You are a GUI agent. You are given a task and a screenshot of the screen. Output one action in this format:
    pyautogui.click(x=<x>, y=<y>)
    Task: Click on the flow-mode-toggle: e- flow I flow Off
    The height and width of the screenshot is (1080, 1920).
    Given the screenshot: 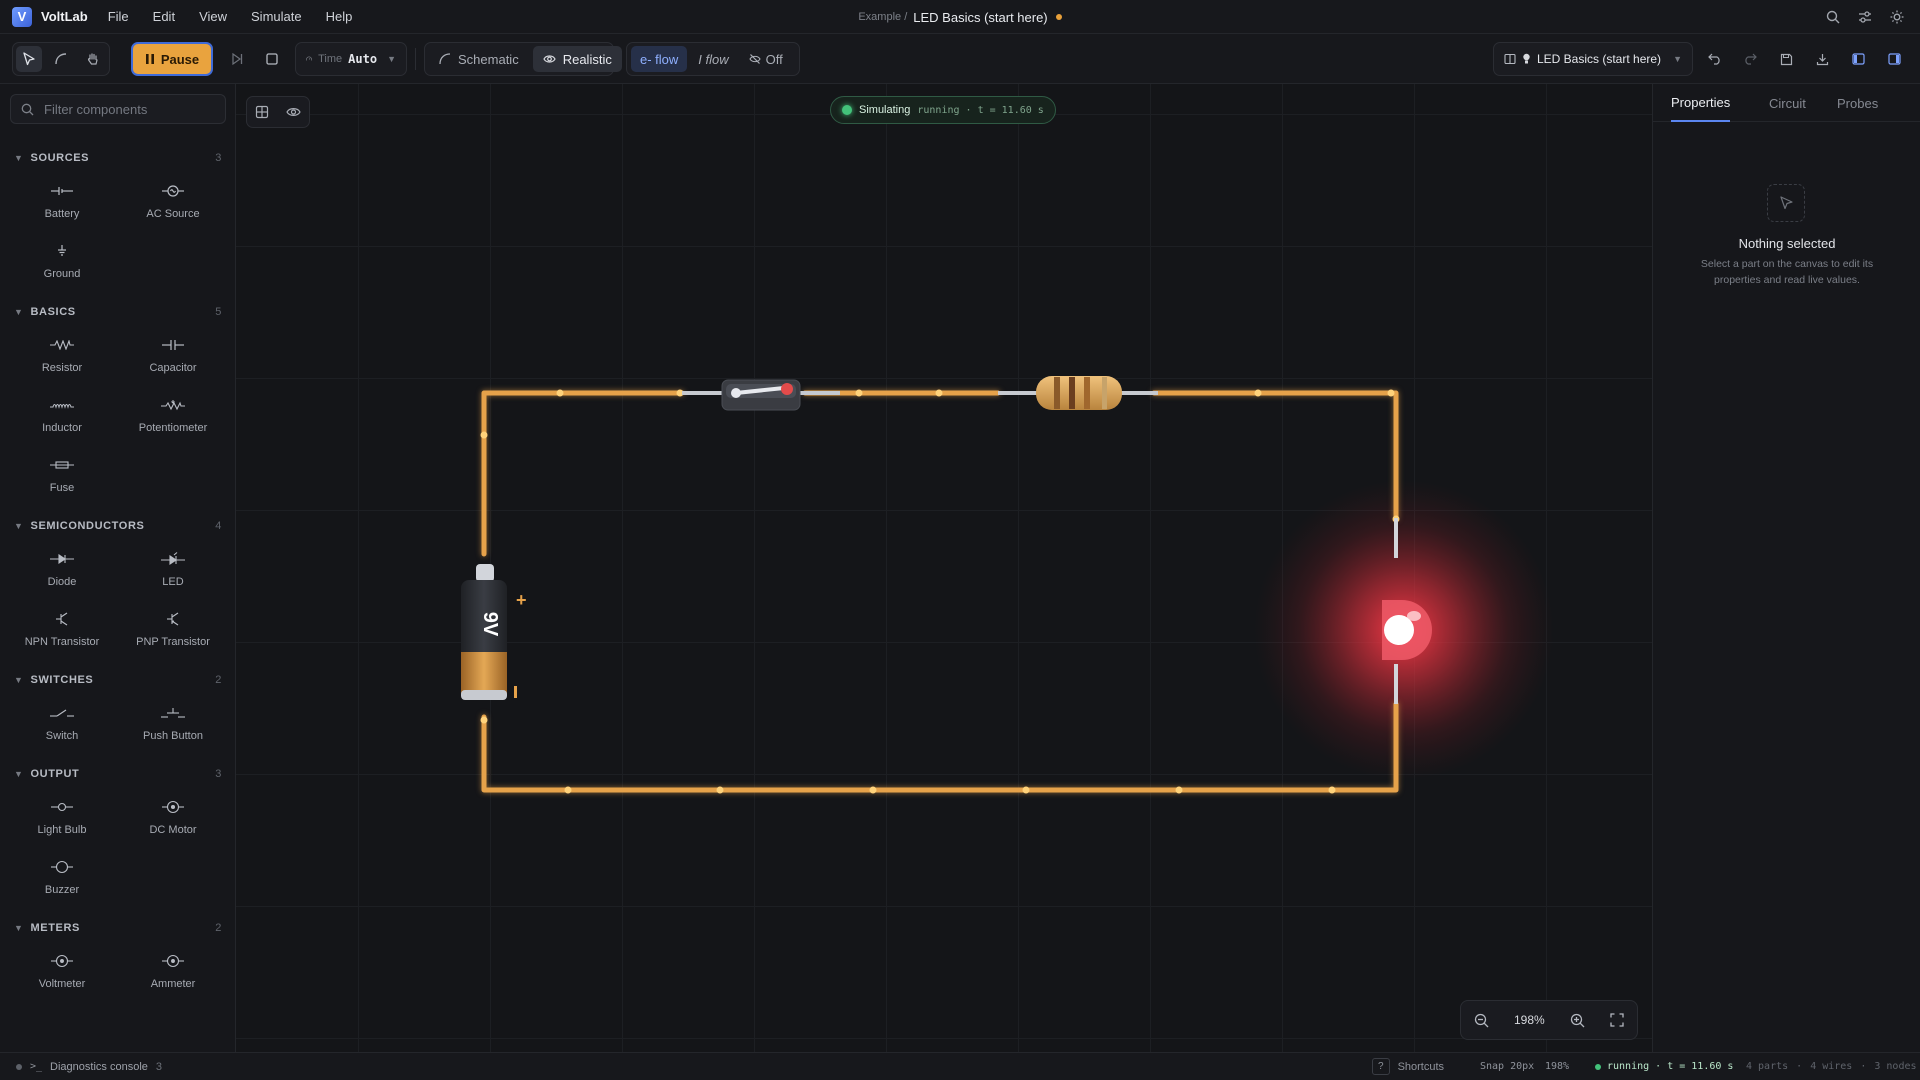 What is the action you would take?
    pyautogui.click(x=713, y=59)
    